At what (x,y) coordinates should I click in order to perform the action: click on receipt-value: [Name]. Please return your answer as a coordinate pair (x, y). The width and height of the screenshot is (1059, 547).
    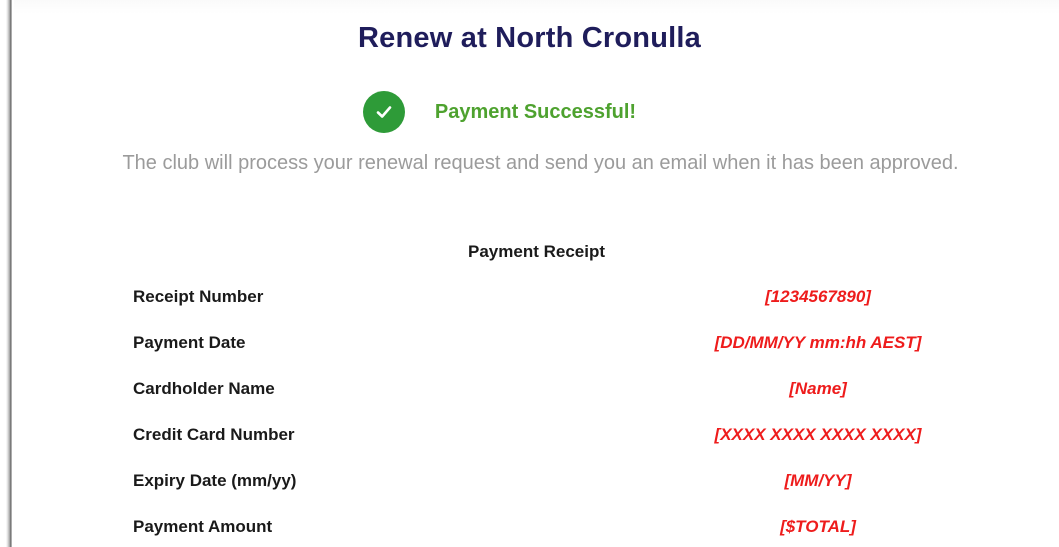
    Looking at the image, I should click on (818, 388).